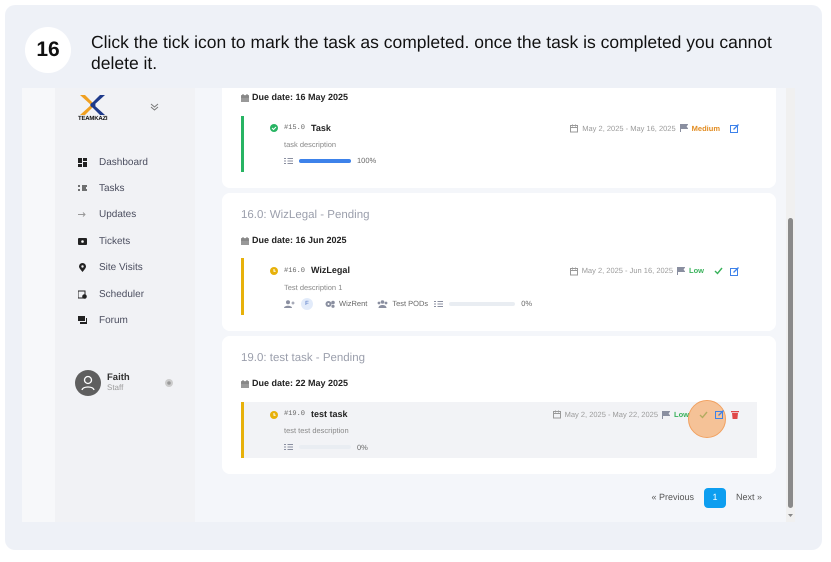 This screenshot has width=831, height=562. Describe the element at coordinates (382, 304) in the screenshot. I see `team-icon` at that location.